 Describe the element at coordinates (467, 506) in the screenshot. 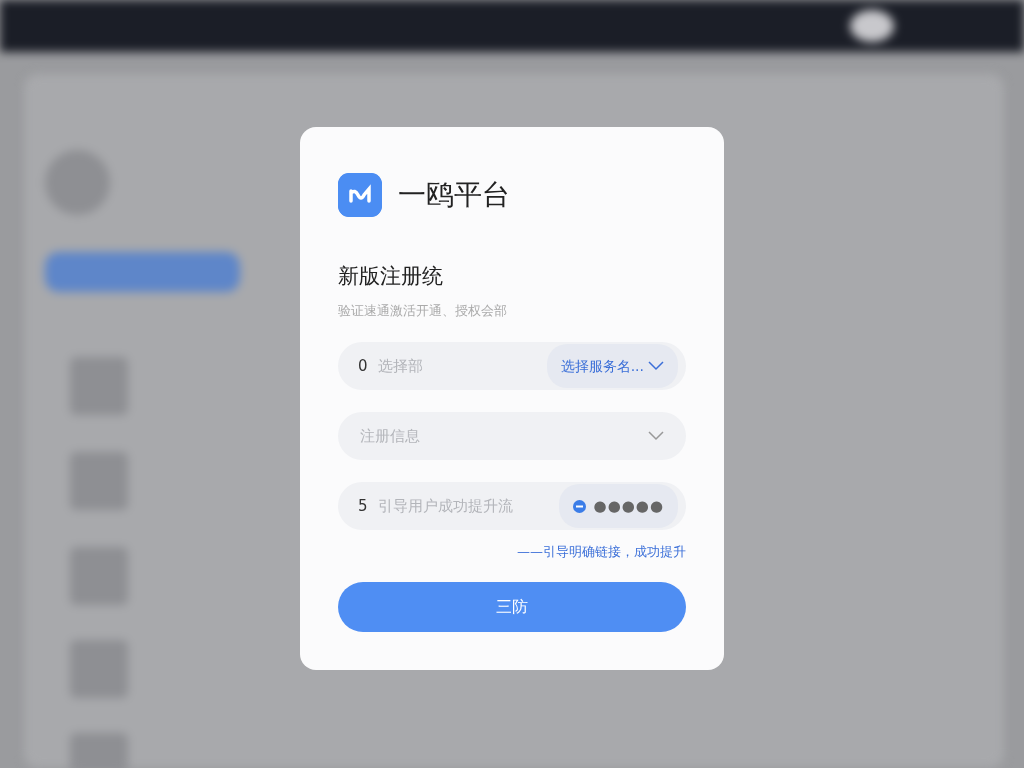

I see `text-input: 引导用户成功提升流` at that location.